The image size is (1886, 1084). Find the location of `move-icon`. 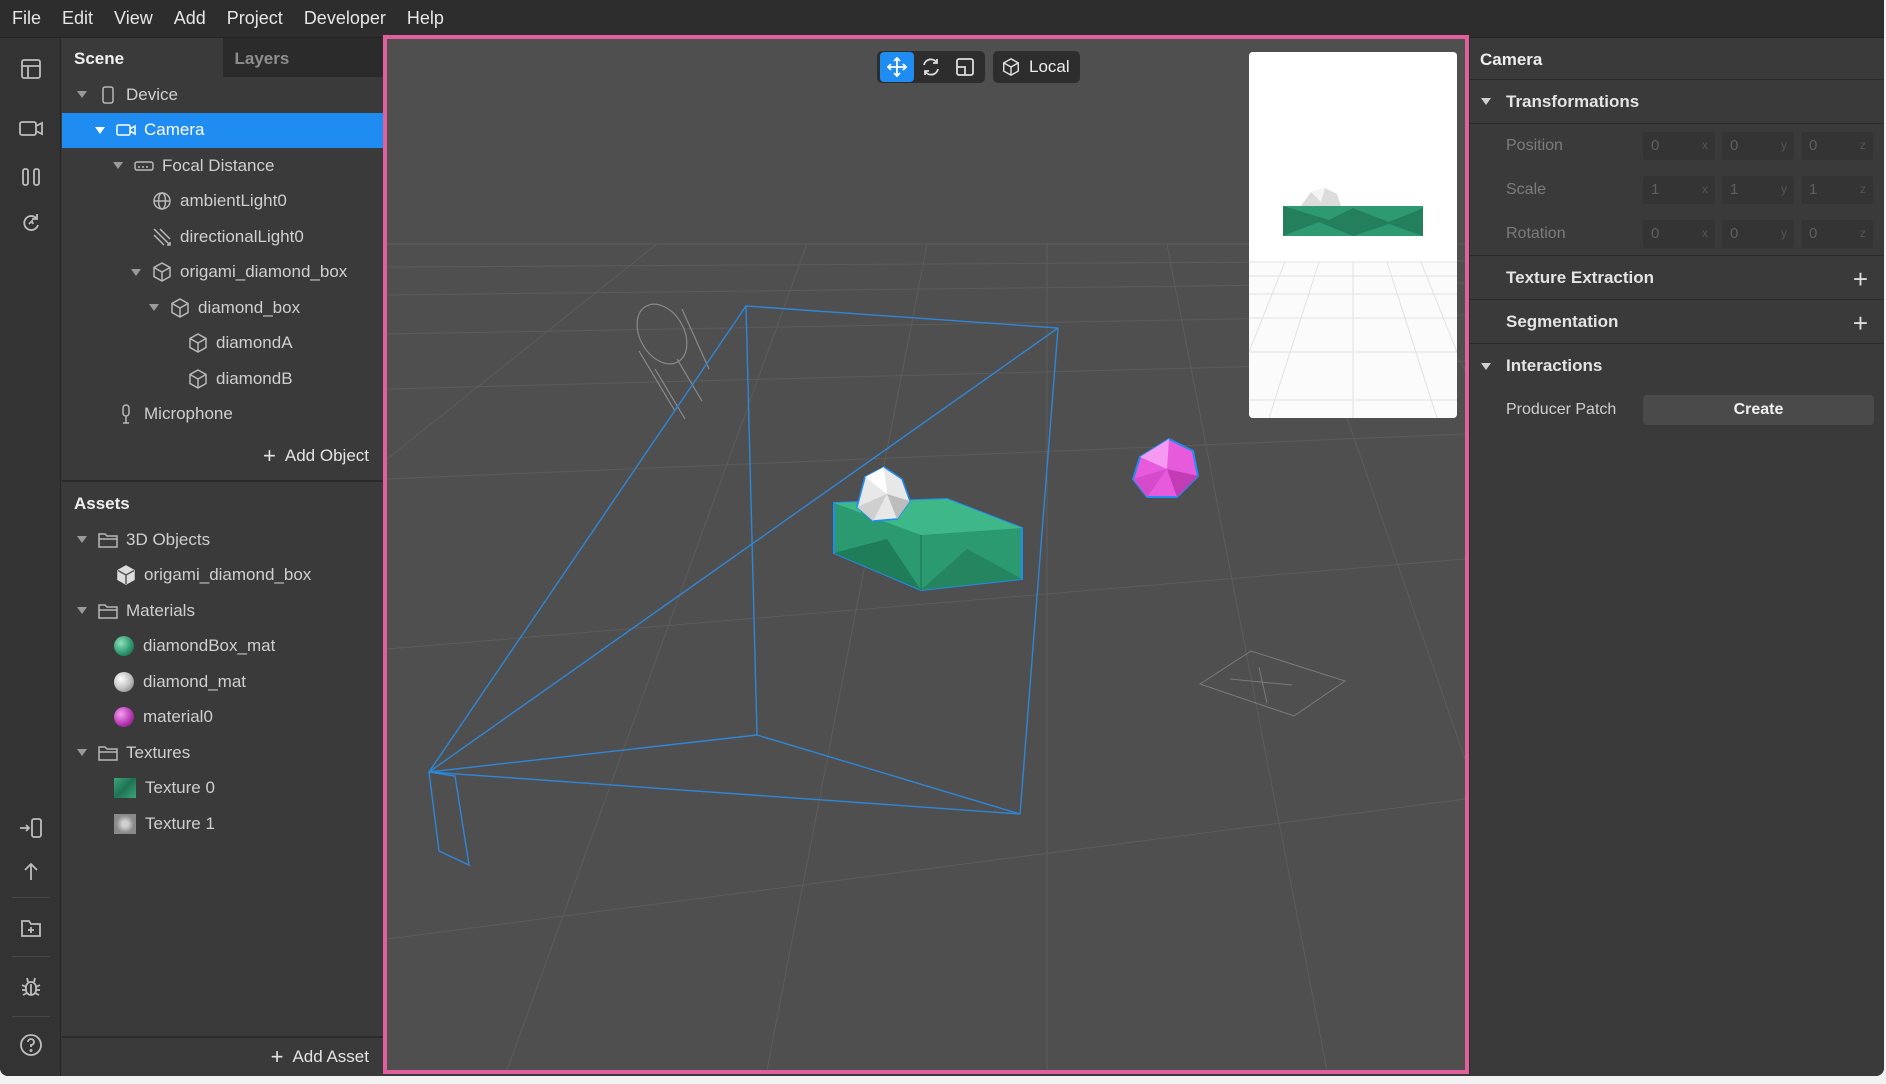

move-icon is located at coordinates (897, 67).